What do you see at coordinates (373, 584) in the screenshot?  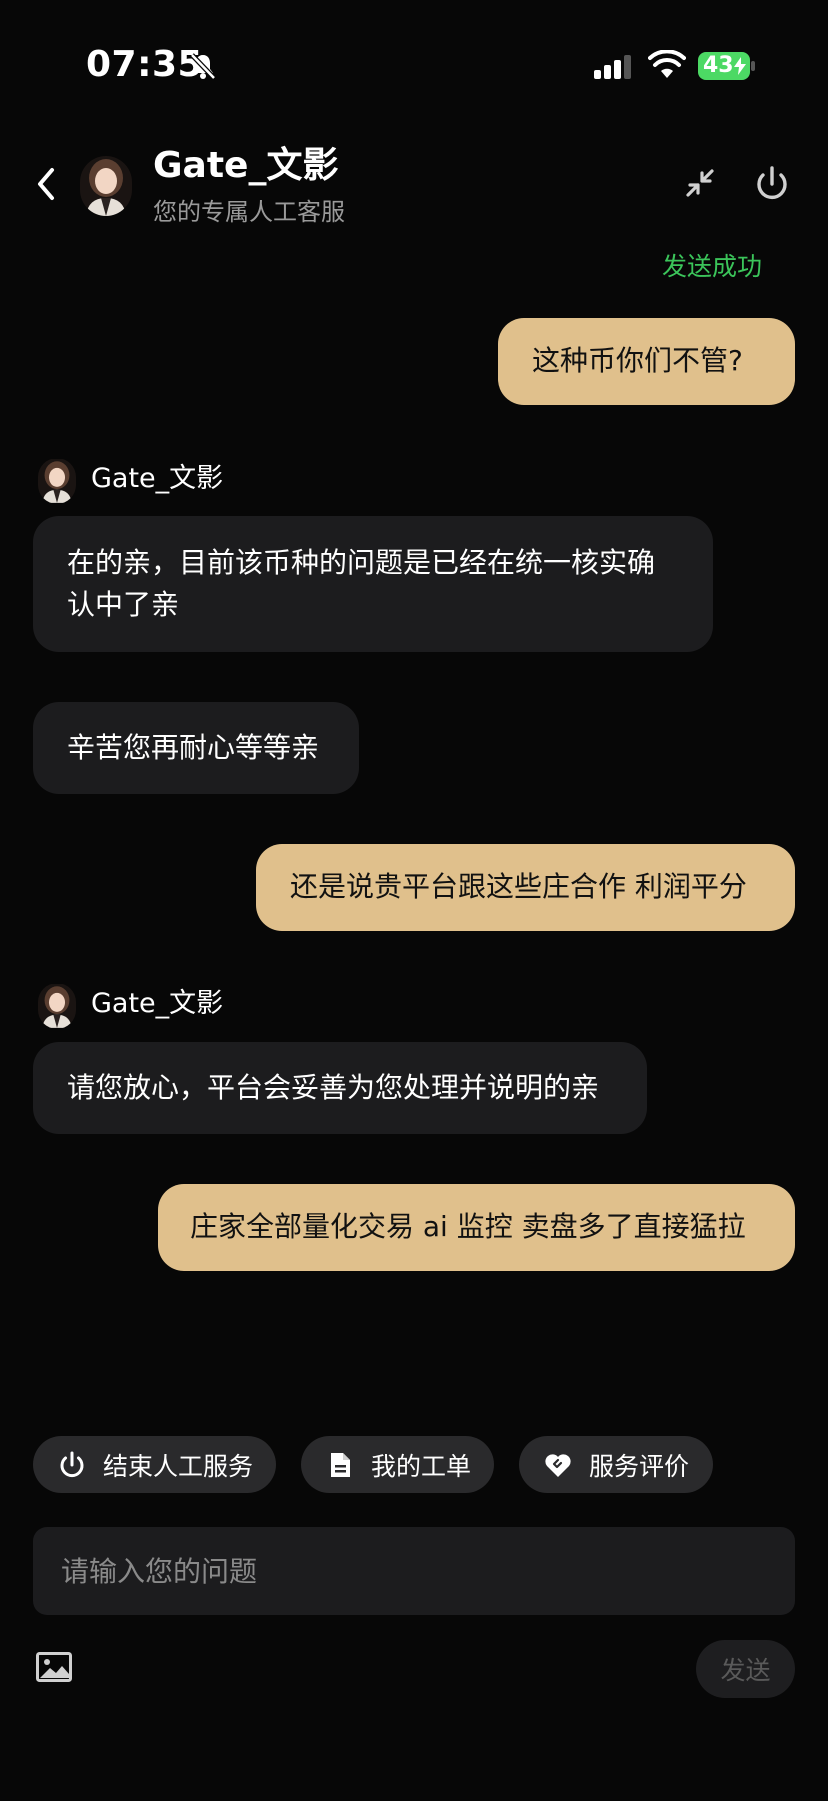 I see `agent-message-bubble: 在的亲，目前该币种的问题是已经在统一核实确 认中了亲` at bounding box center [373, 584].